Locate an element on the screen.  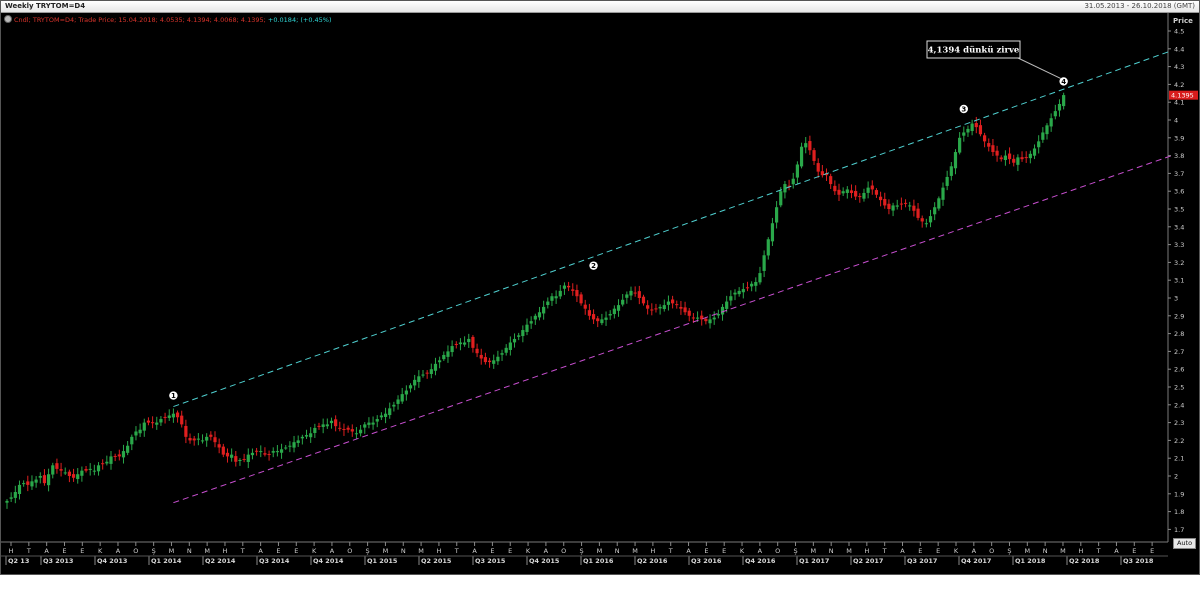
month-label: N is located at coordinates (189, 551).